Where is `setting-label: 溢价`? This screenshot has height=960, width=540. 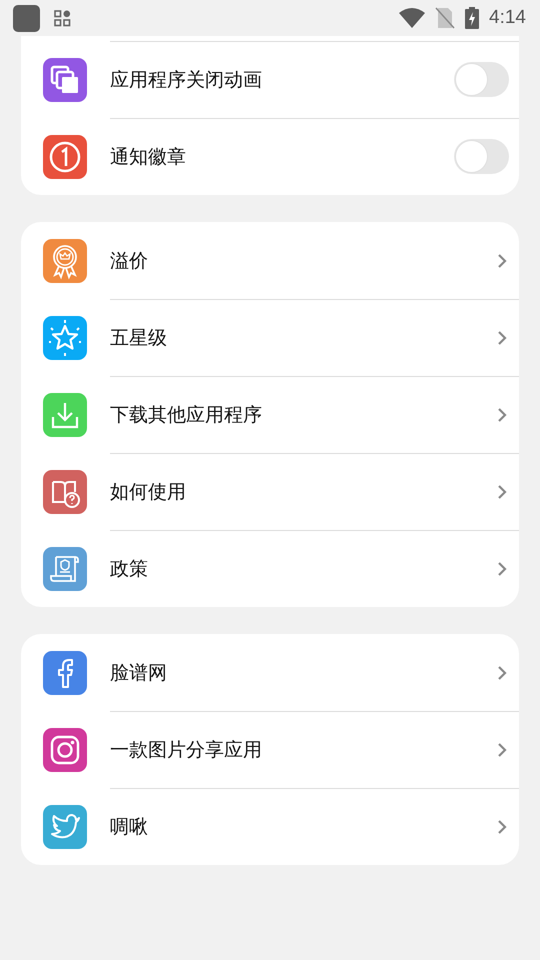
setting-label: 溢价 is located at coordinates (303, 261).